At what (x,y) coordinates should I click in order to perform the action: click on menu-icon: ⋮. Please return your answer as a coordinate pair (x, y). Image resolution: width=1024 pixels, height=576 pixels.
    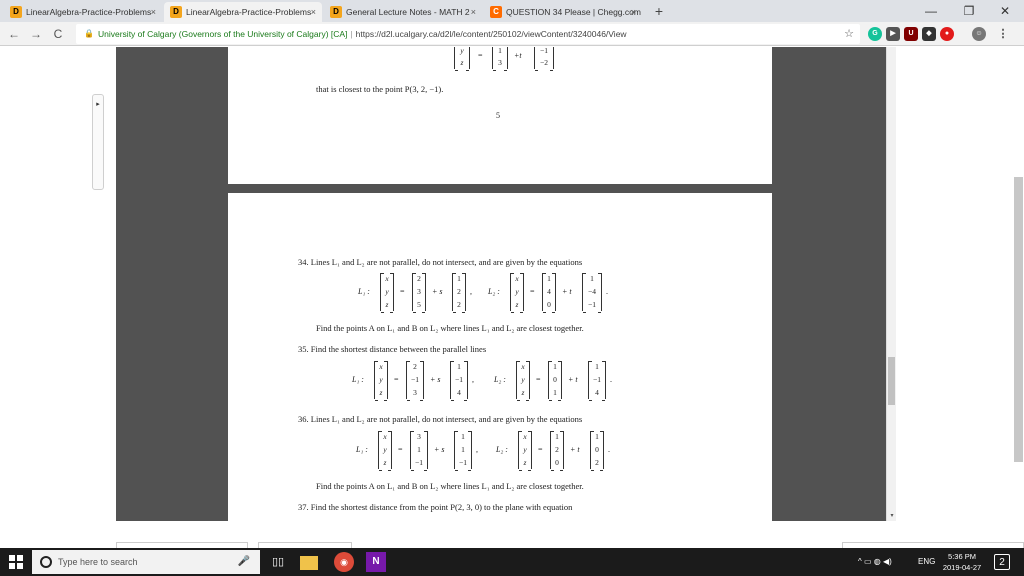
    Looking at the image, I should click on (1003, 34).